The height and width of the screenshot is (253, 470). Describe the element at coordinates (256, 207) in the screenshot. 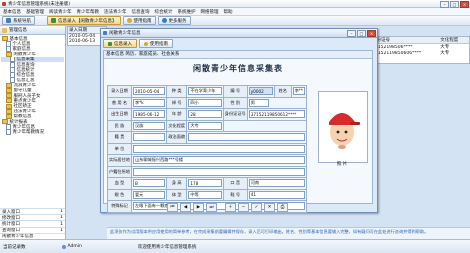

I see `save-button: ✓` at that location.